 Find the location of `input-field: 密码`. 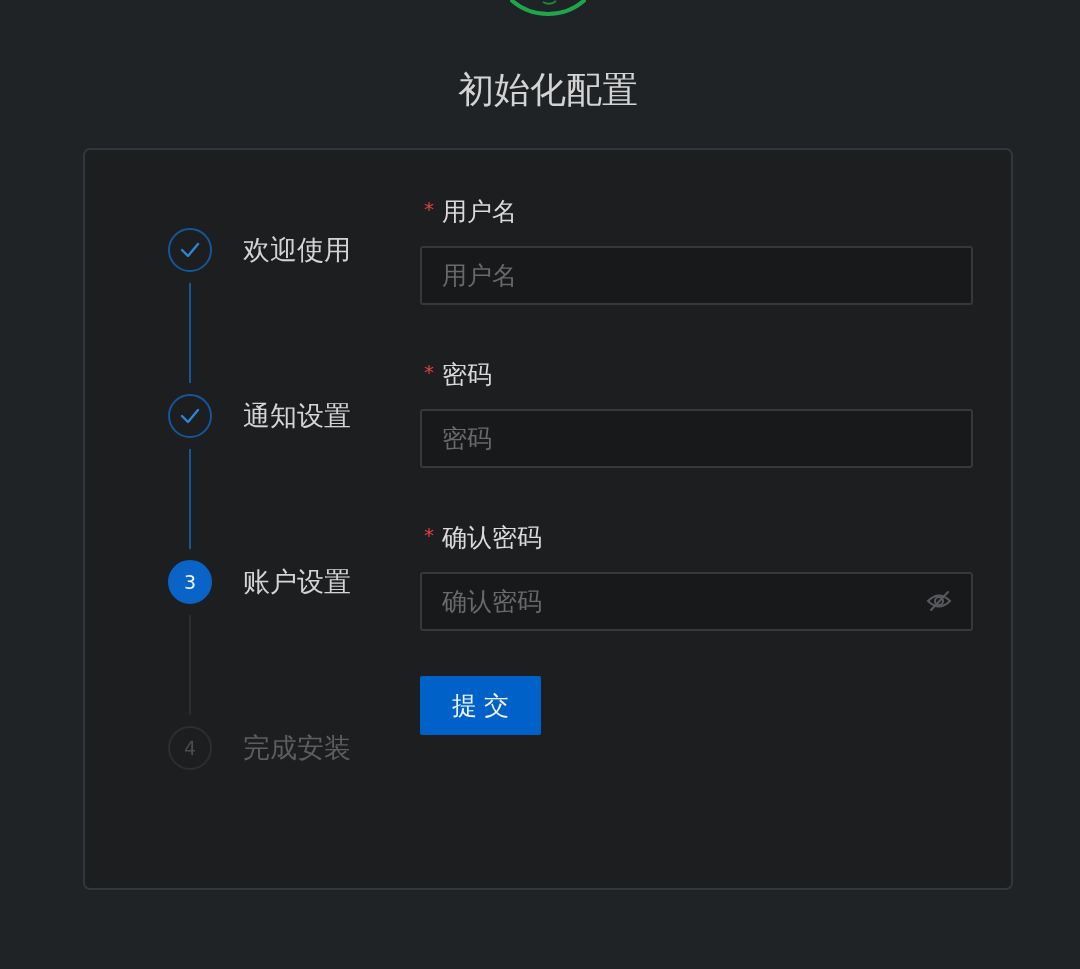

input-field: 密码 is located at coordinates (696, 438).